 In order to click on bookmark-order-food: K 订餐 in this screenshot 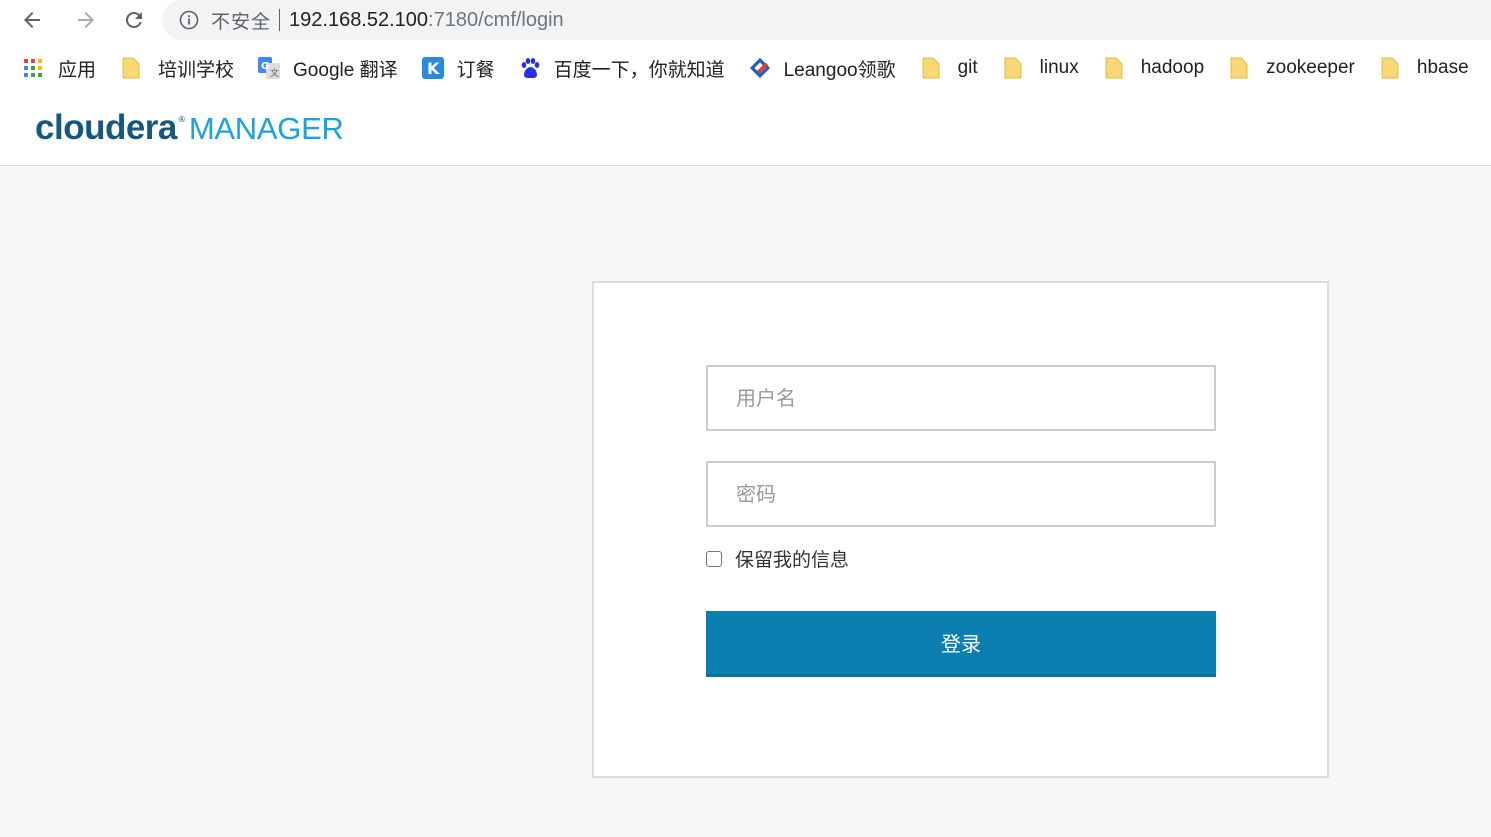, I will do `click(458, 68)`.